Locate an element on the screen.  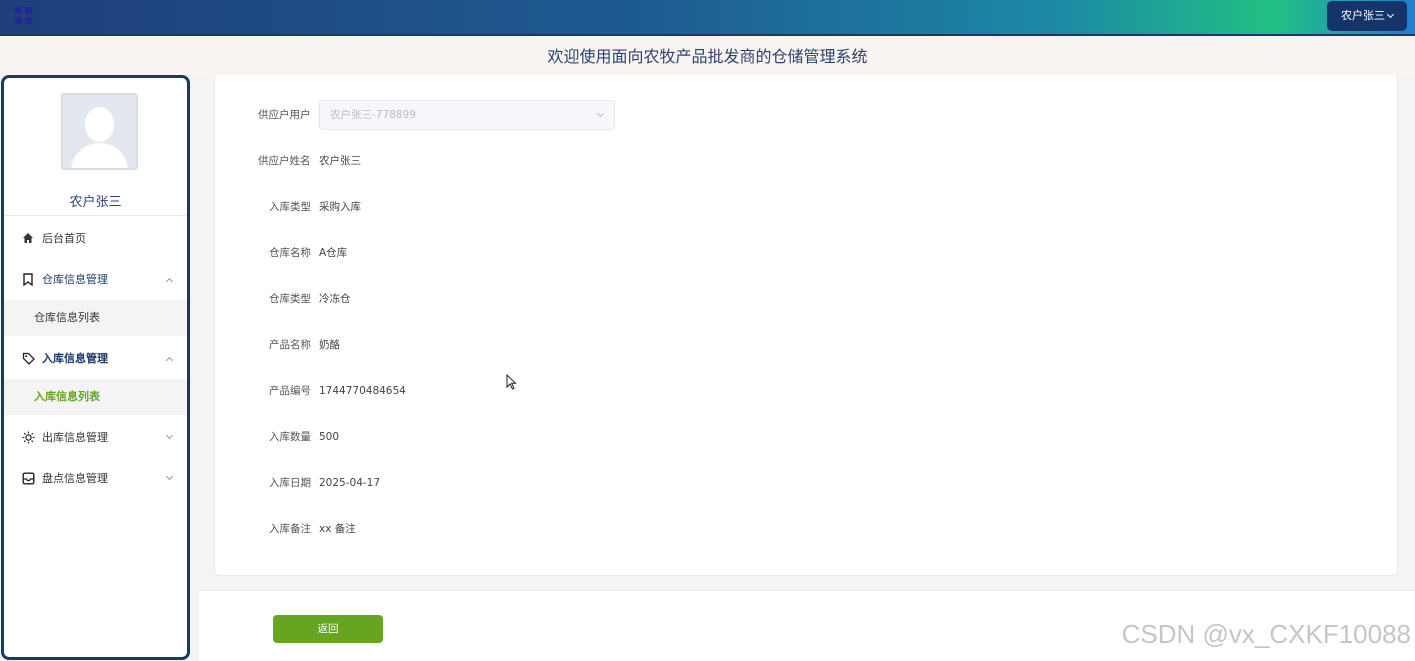
sidebar-subitem-warehouse-list: 仓库信息列表 is located at coordinates (95, 318).